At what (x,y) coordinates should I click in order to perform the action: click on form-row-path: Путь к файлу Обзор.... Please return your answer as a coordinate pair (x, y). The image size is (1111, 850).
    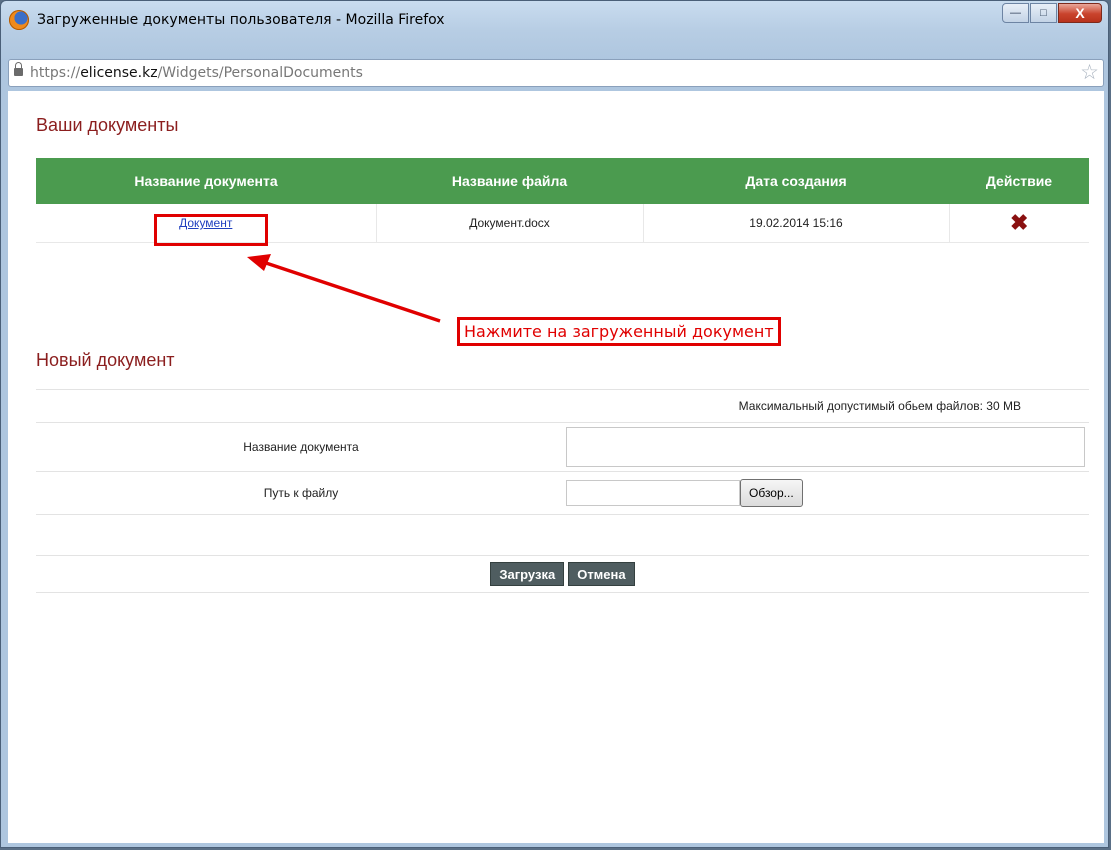
    Looking at the image, I should click on (562, 493).